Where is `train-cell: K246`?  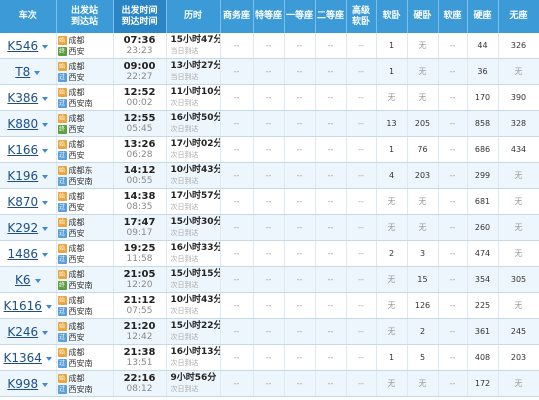 train-cell: K246 is located at coordinates (28, 331).